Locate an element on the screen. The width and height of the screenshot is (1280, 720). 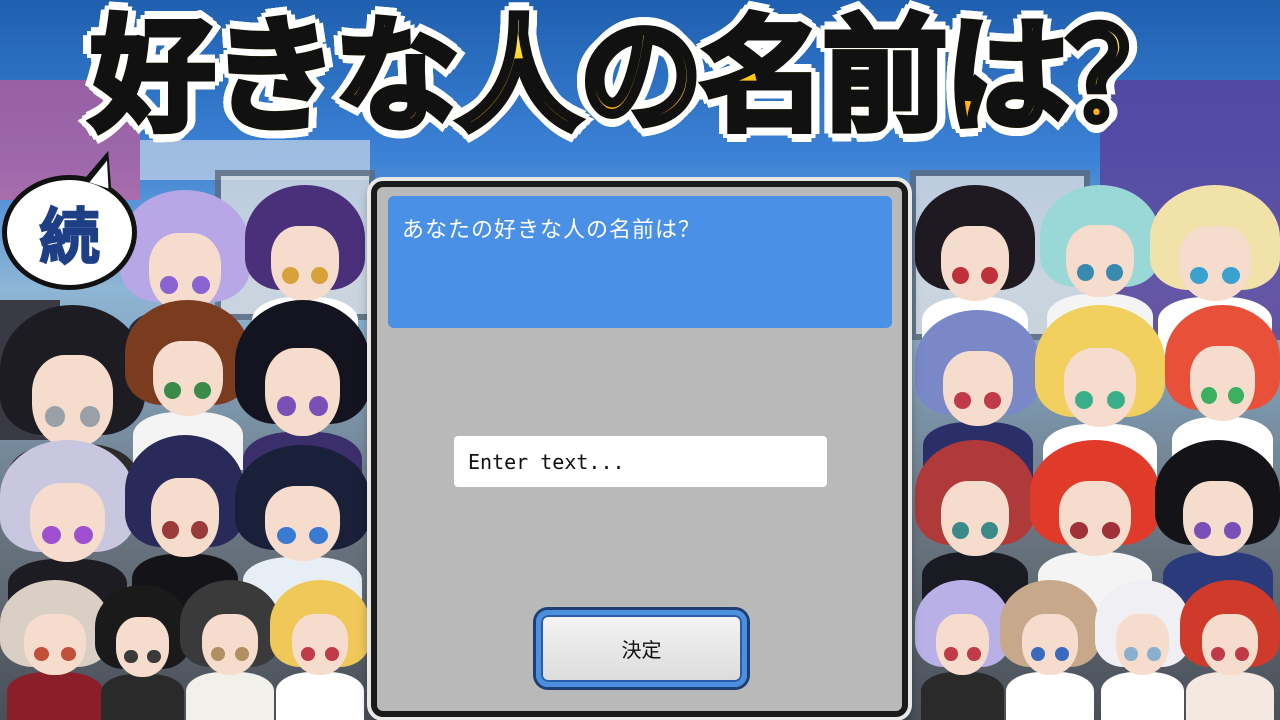
confirm-button: 決定 is located at coordinates (641, 648).